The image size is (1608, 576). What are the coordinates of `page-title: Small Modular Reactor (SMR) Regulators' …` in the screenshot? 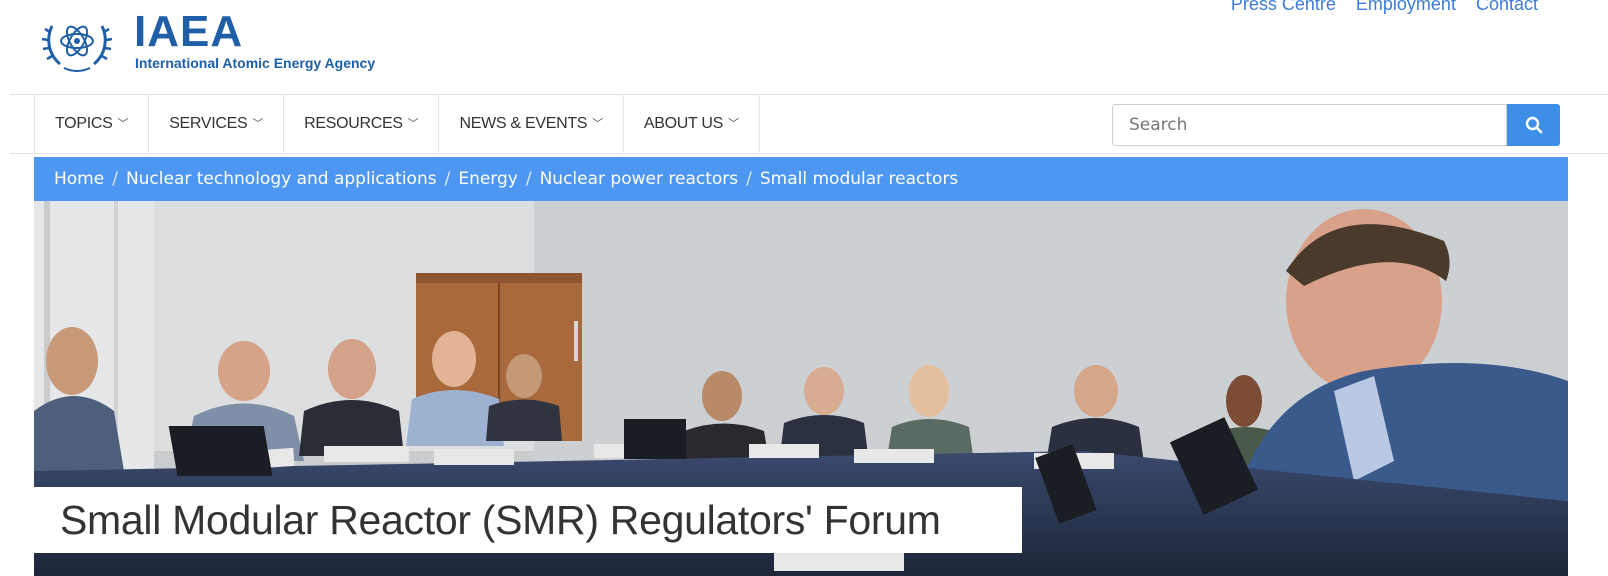 It's located at (528, 520).